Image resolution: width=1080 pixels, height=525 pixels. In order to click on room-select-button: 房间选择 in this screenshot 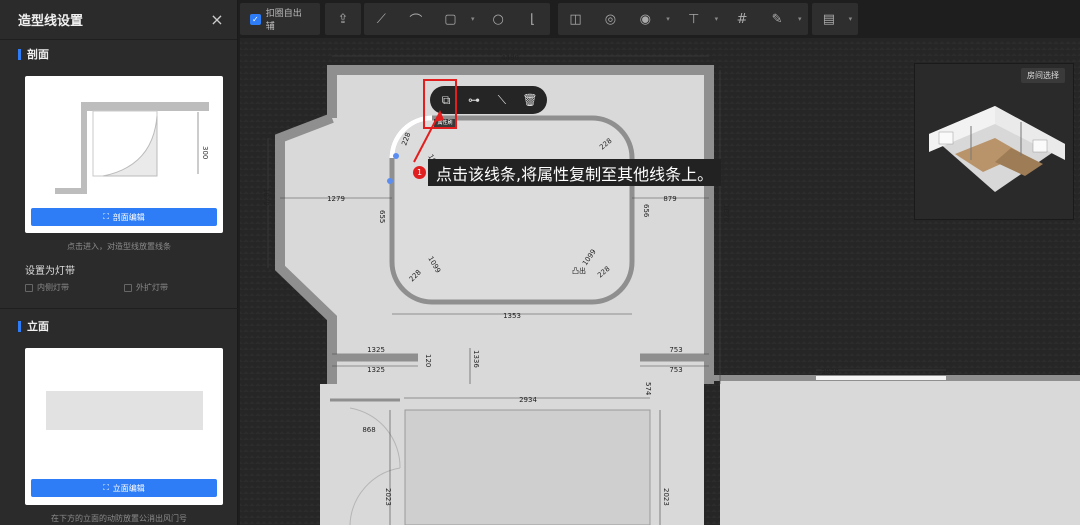, I will do `click(1043, 75)`.